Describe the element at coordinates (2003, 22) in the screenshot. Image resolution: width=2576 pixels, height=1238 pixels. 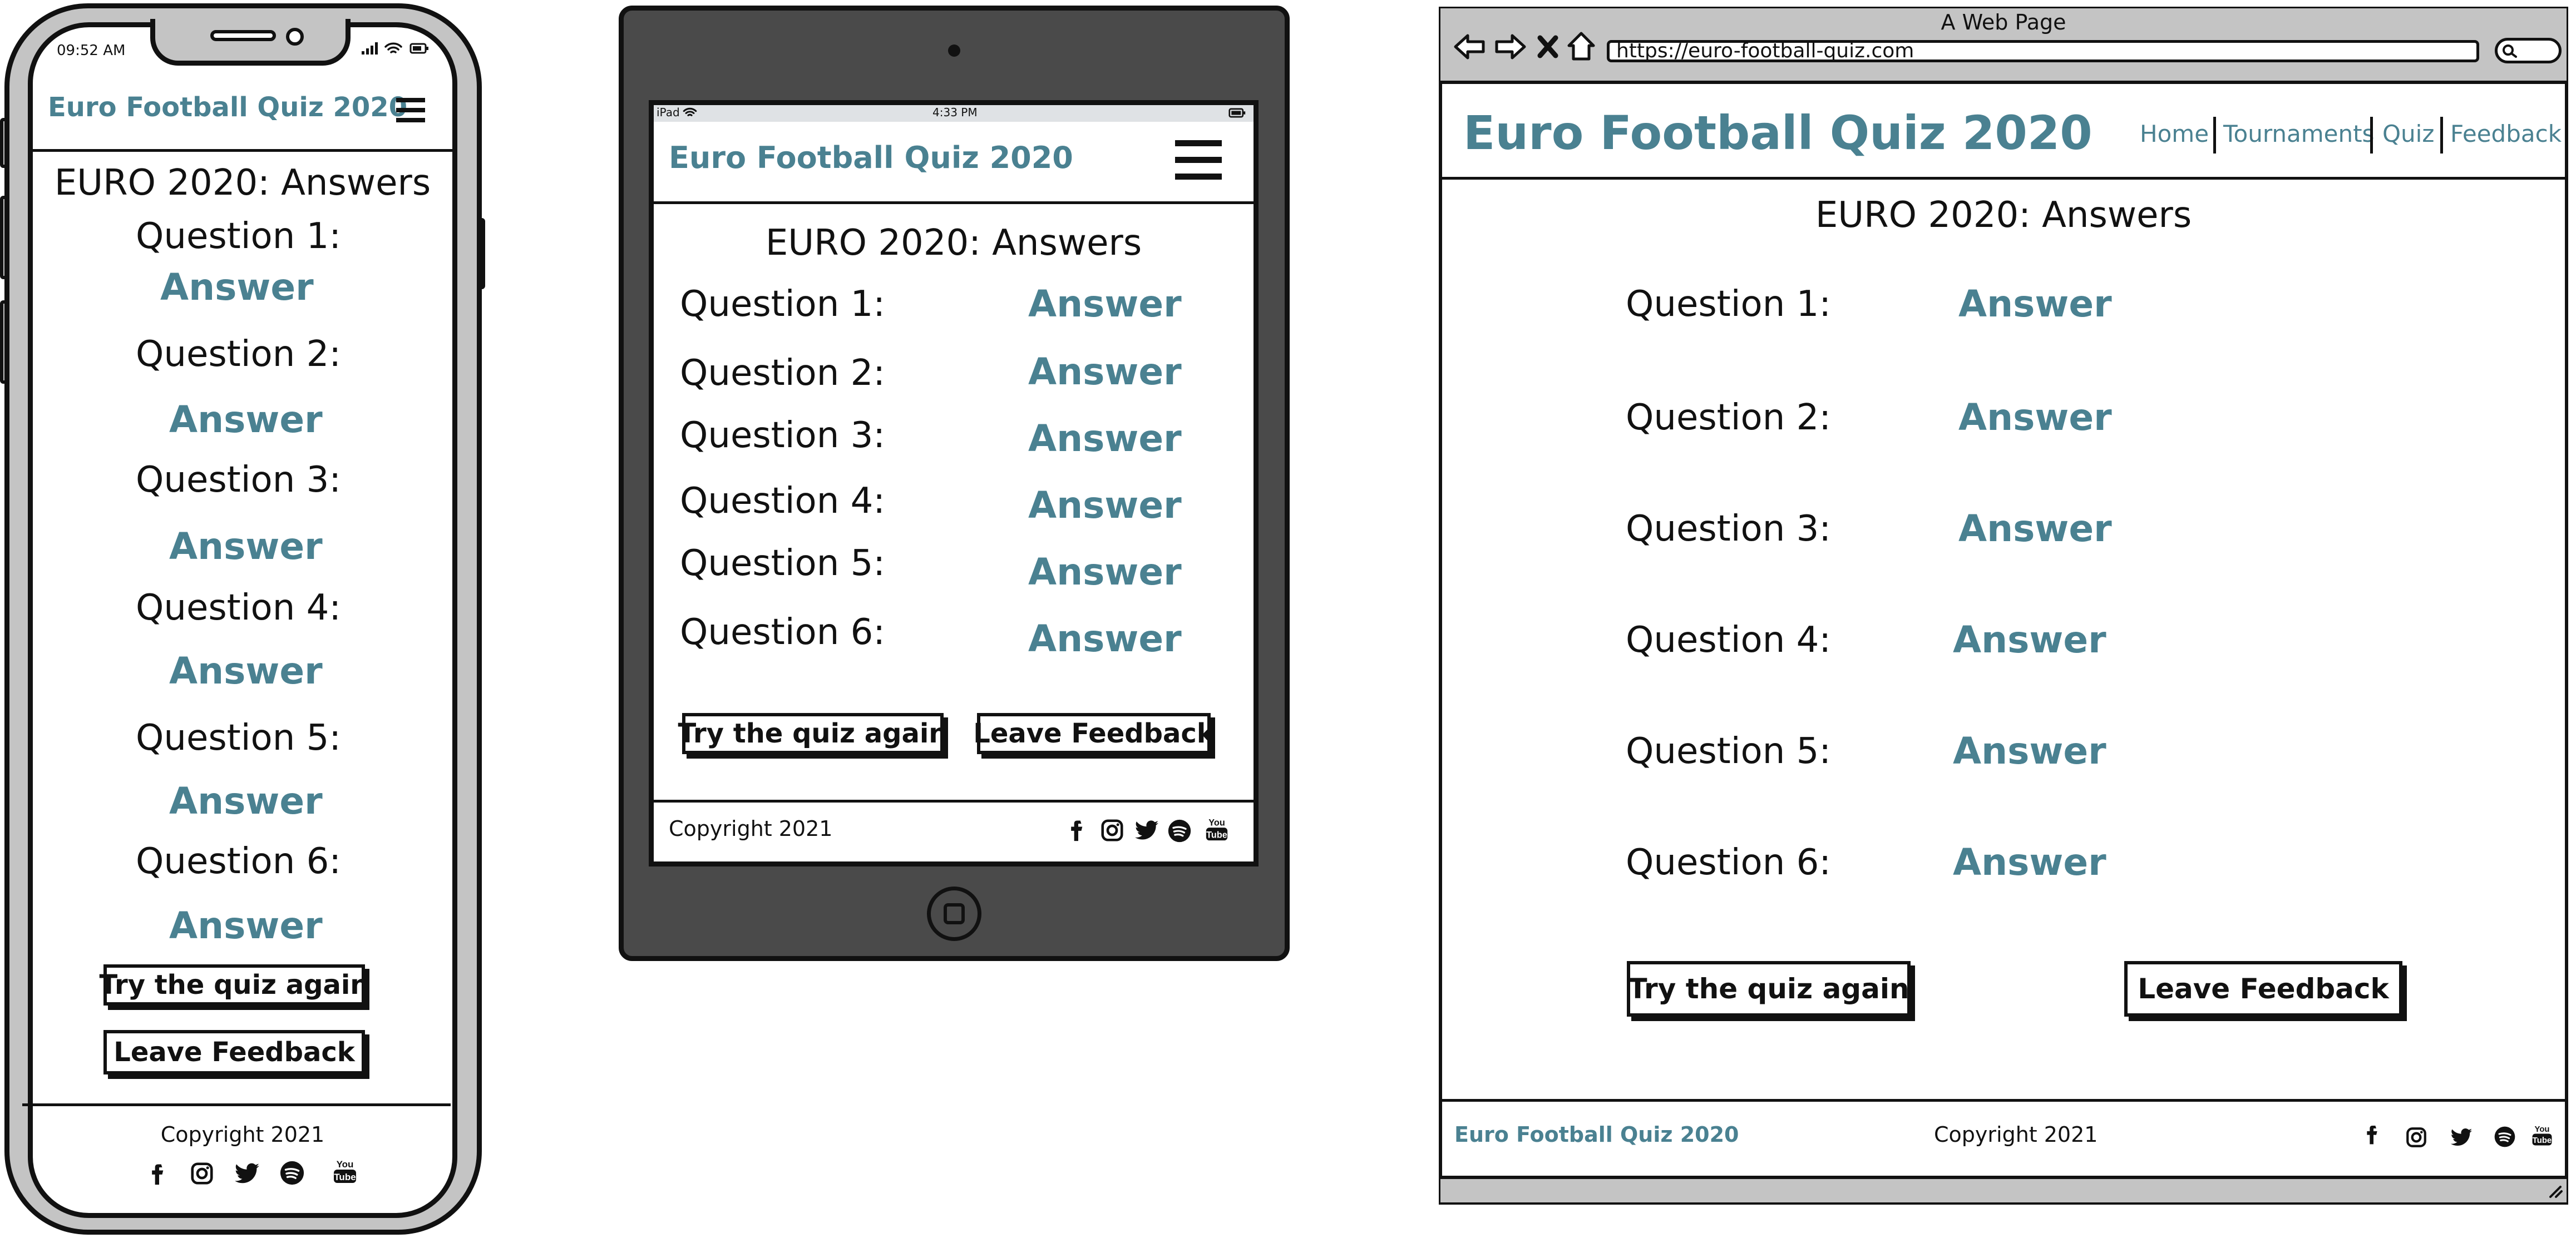
I see `browser-window-title: A Web Page` at that location.